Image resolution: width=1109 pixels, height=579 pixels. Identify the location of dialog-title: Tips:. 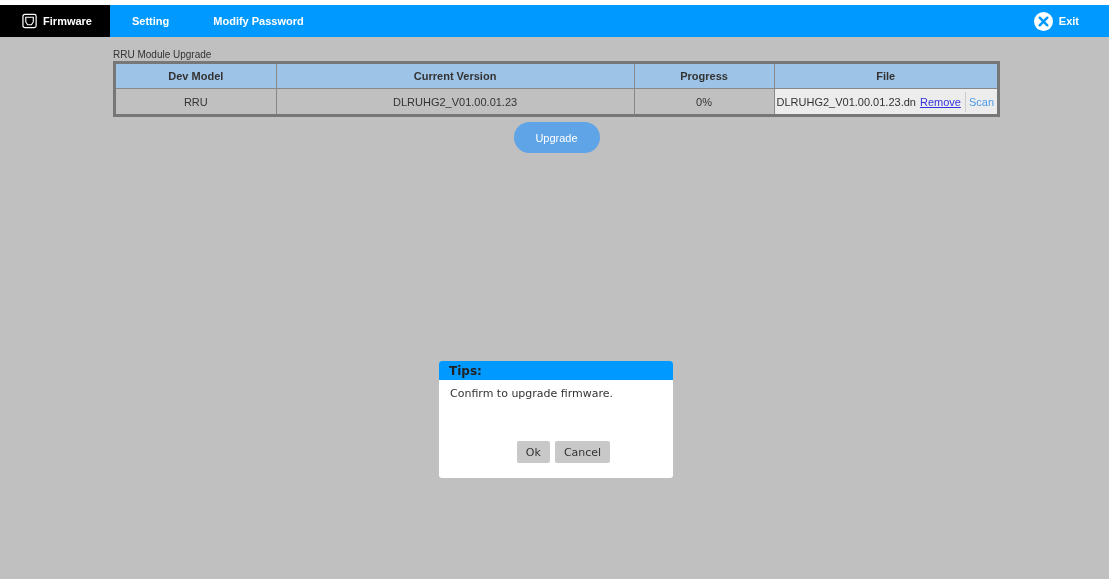
(556, 370).